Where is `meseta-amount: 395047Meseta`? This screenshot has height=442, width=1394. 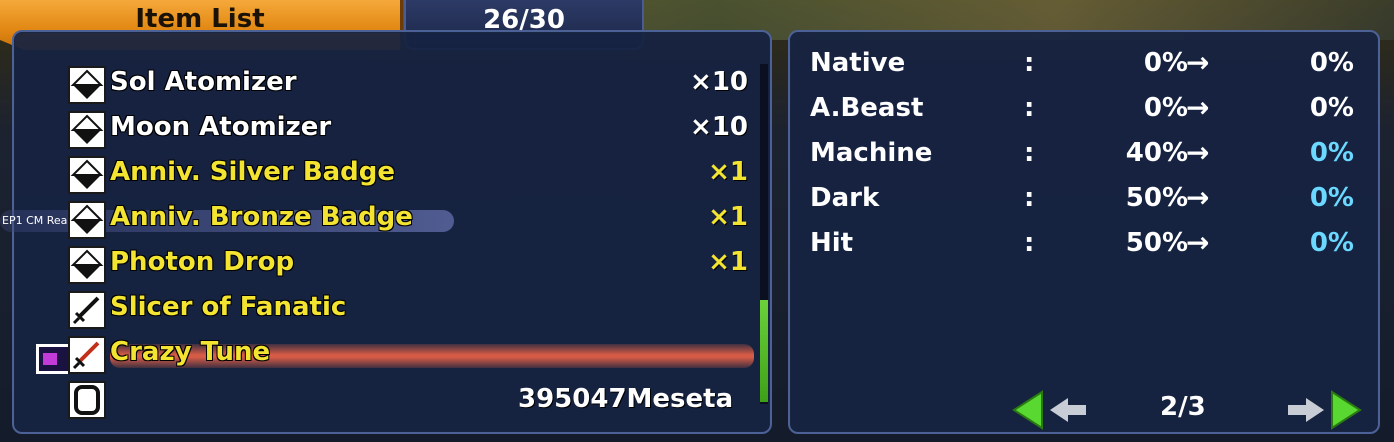 meseta-amount: 395047Meseta is located at coordinates (626, 399).